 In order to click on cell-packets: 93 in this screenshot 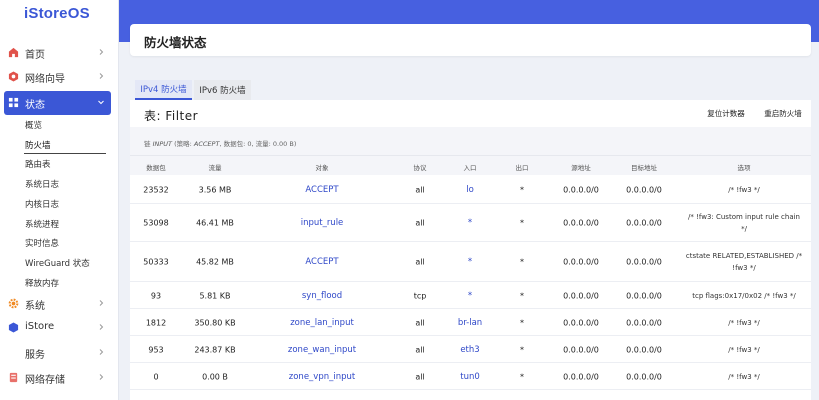, I will do `click(156, 295)`.